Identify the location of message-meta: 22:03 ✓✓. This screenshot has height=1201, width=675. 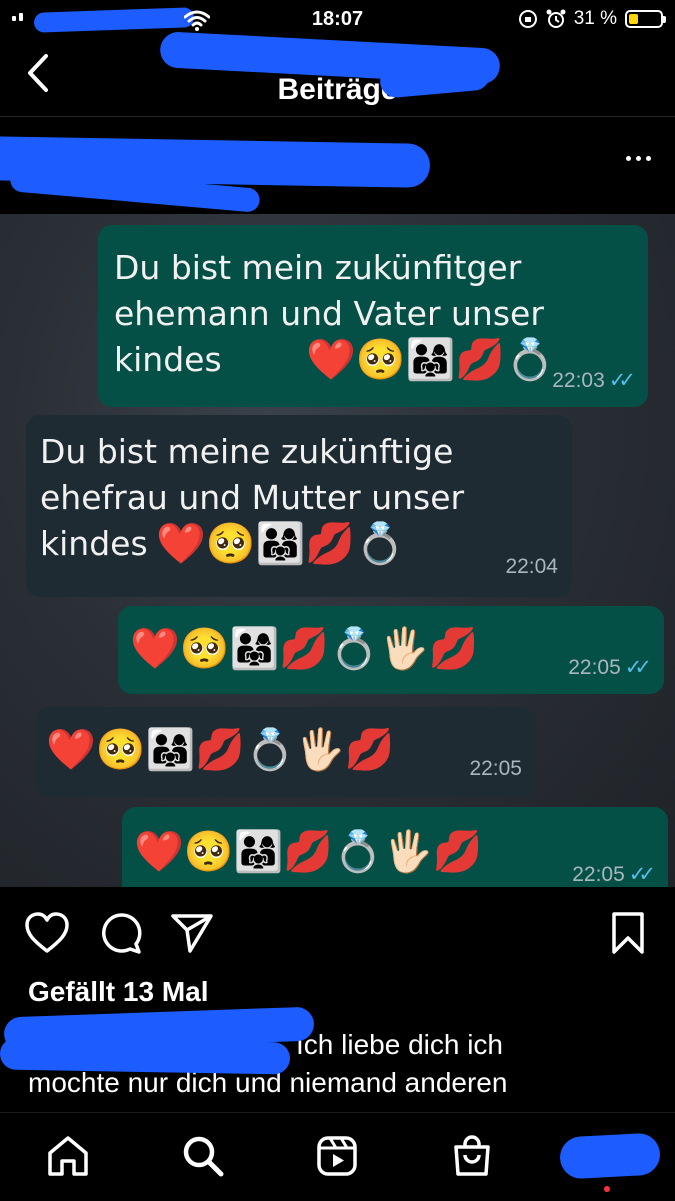
(594, 380).